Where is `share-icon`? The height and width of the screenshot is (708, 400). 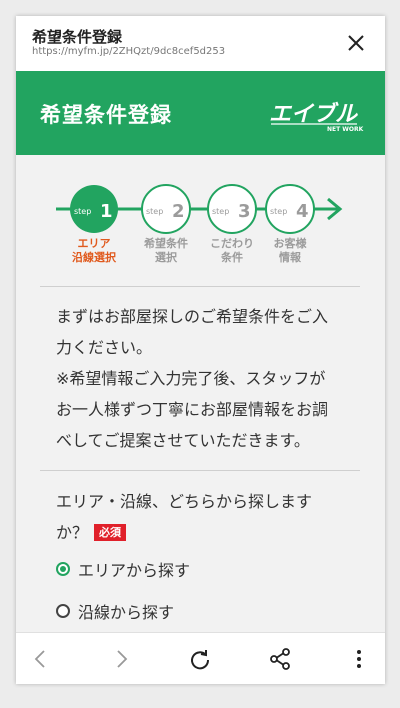 share-icon is located at coordinates (280, 659).